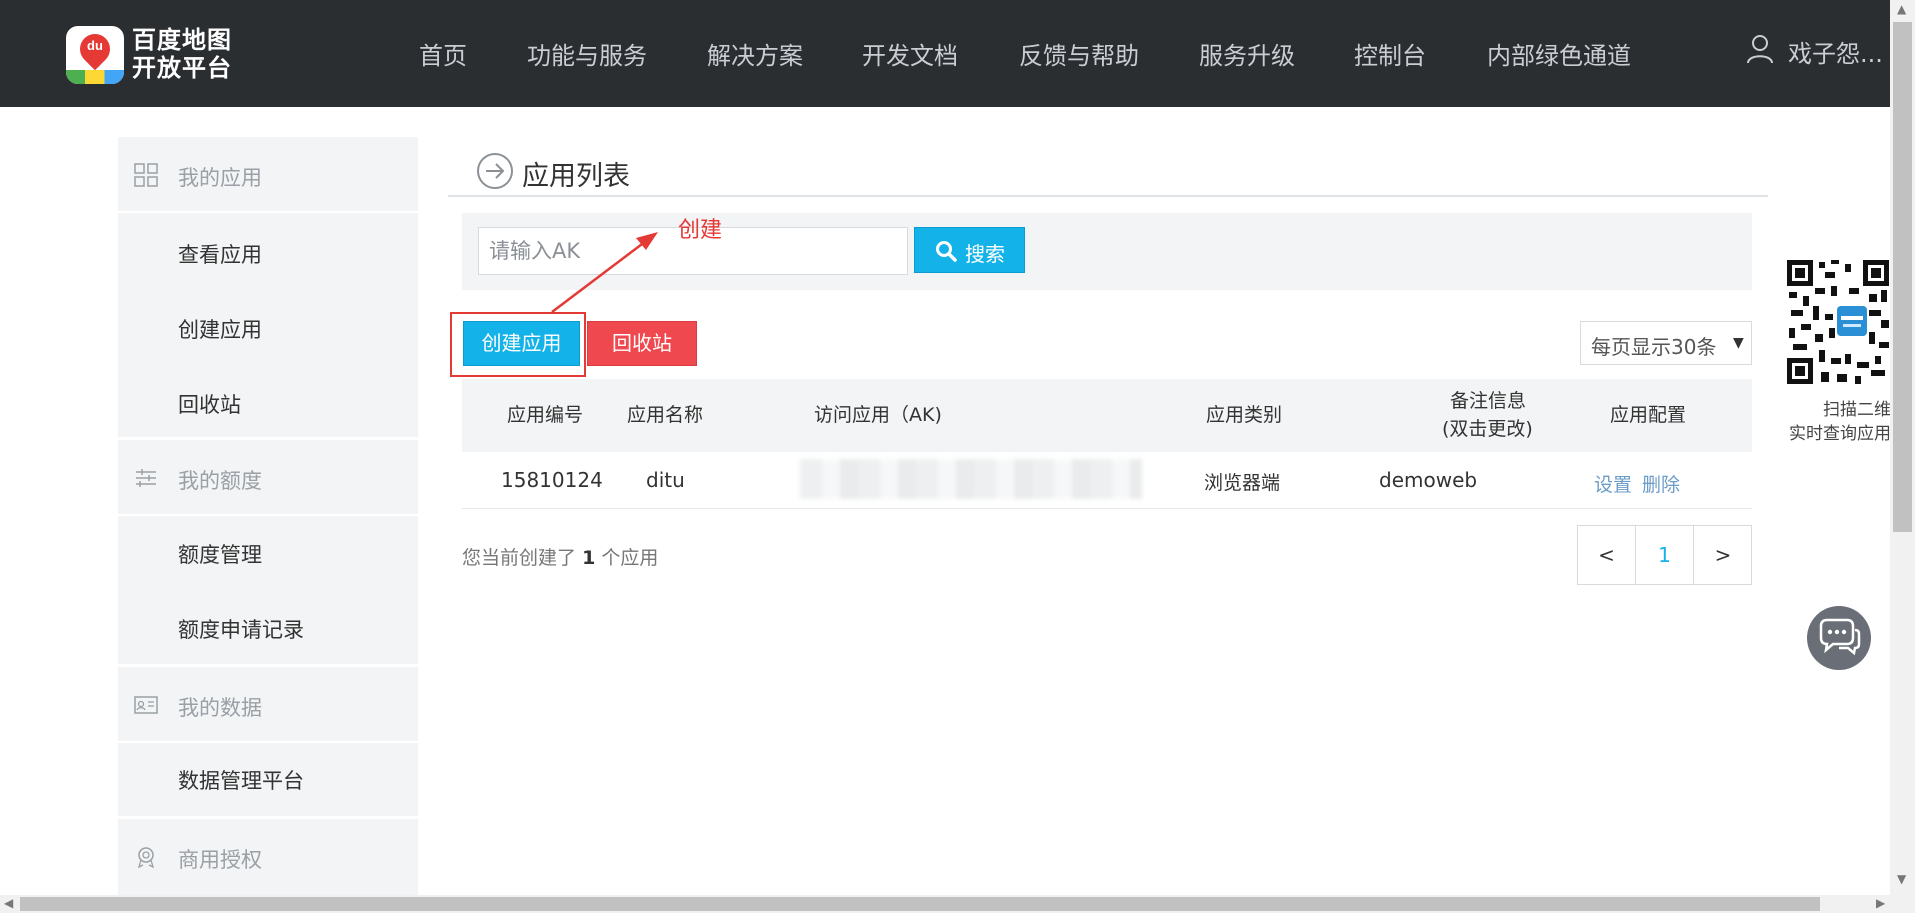  Describe the element at coordinates (209, 404) in the screenshot. I see `sidebar-item-recycle-bin: 回收站` at that location.